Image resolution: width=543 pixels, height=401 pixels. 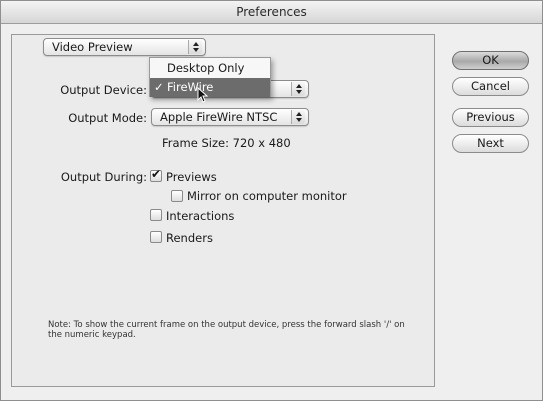 What do you see at coordinates (203, 95) in the screenshot?
I see `mouse-pointer-icon` at bounding box center [203, 95].